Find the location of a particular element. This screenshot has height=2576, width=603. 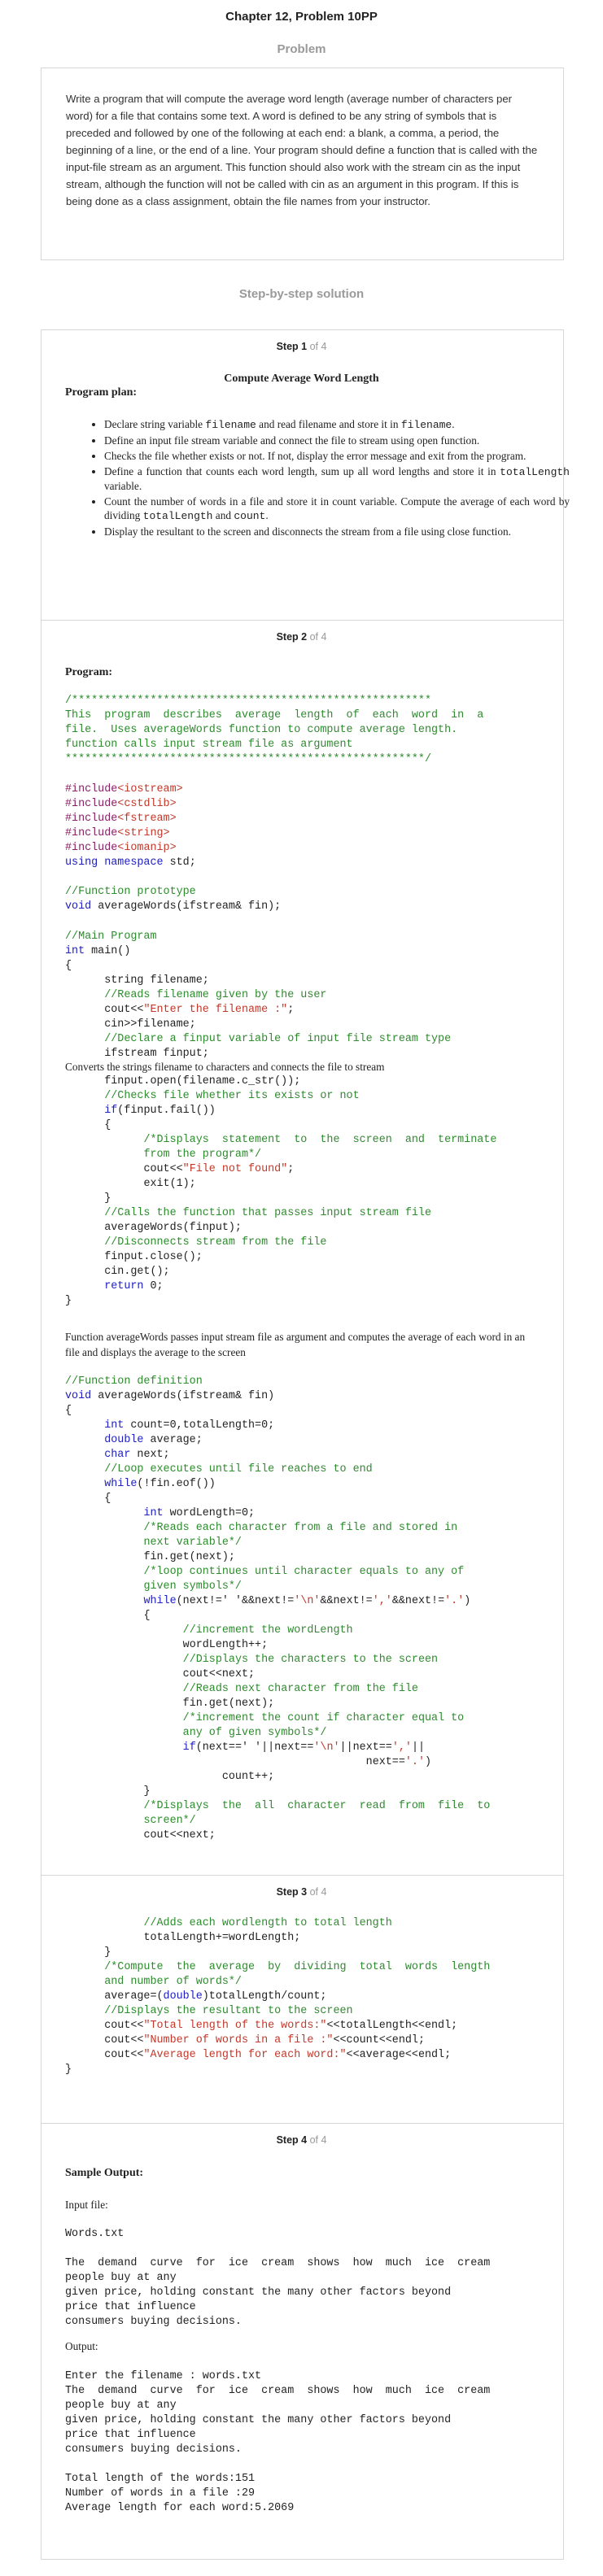

step-1-divider is located at coordinates (303, 620).